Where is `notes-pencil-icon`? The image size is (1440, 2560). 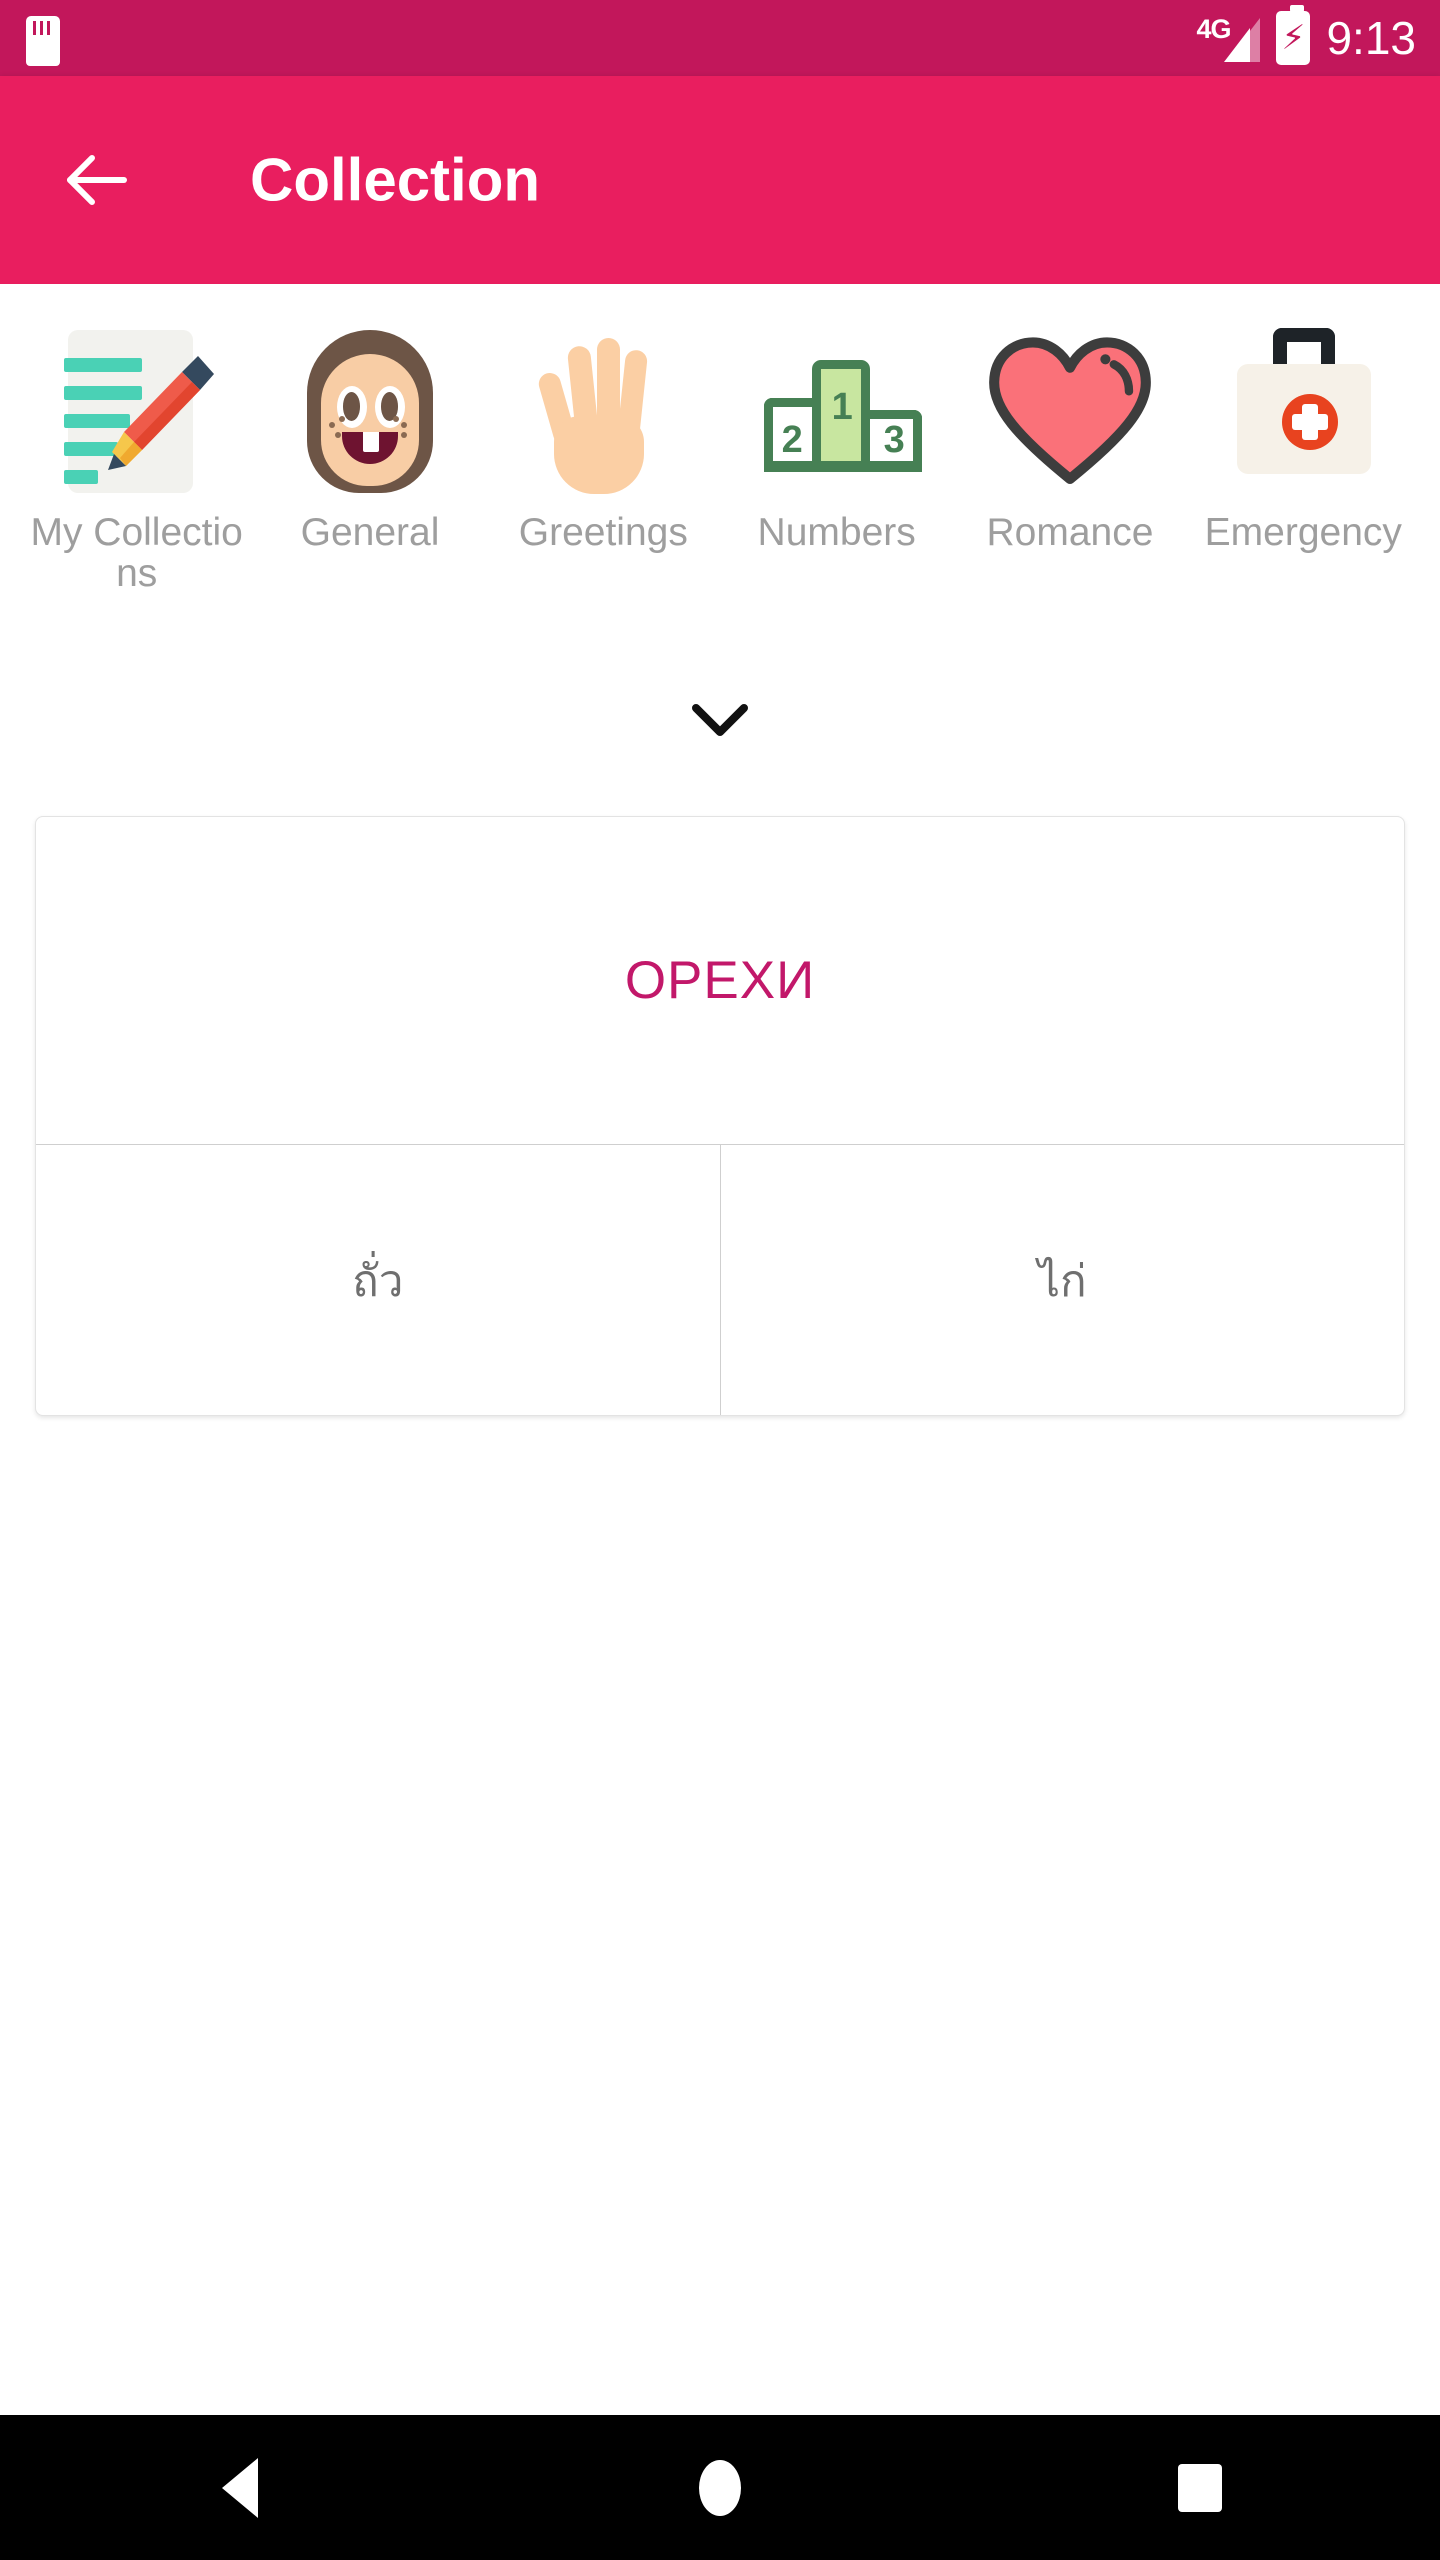 notes-pencil-icon is located at coordinates (137, 411).